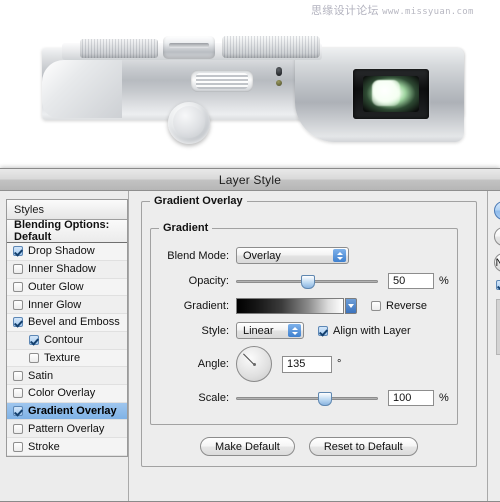 This screenshot has height=502, width=500. I want to click on sidebar-item-satin: Satin, so click(67, 376).